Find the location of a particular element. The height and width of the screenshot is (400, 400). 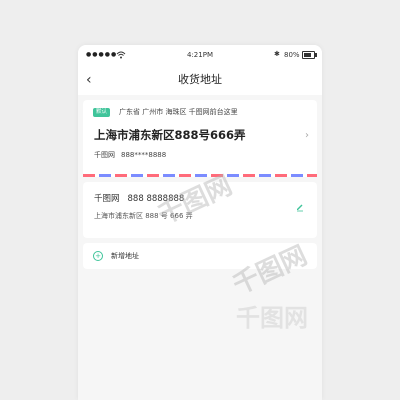

bluetooth-icon: ✱ is located at coordinates (277, 54).